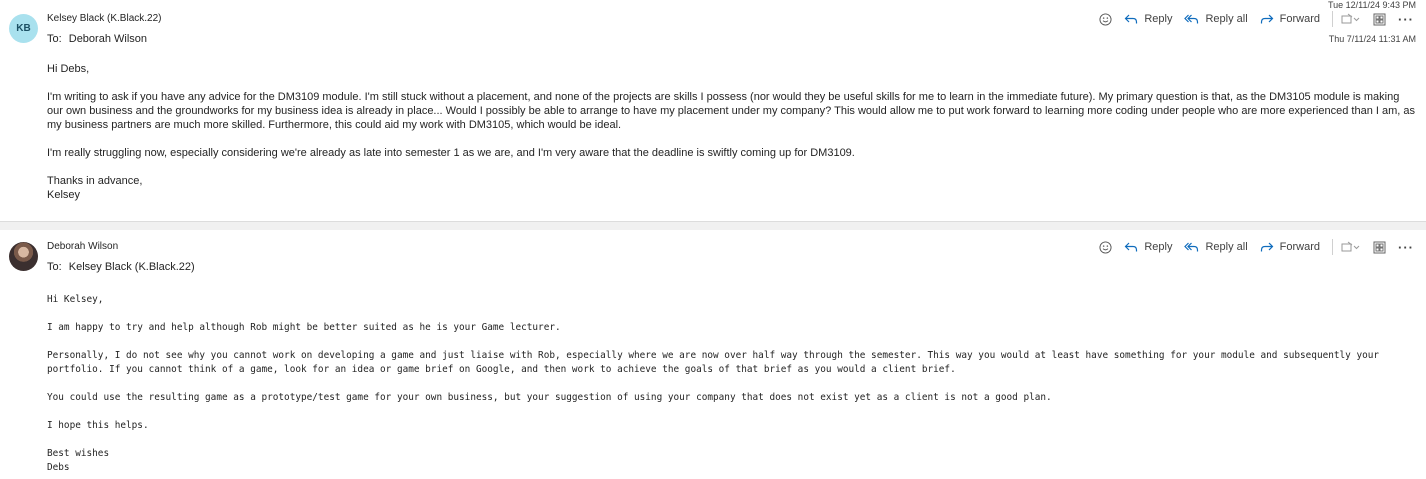 This screenshot has width=1426, height=479. I want to click on recipients-line: To: Deborah Wilson, so click(97, 39).